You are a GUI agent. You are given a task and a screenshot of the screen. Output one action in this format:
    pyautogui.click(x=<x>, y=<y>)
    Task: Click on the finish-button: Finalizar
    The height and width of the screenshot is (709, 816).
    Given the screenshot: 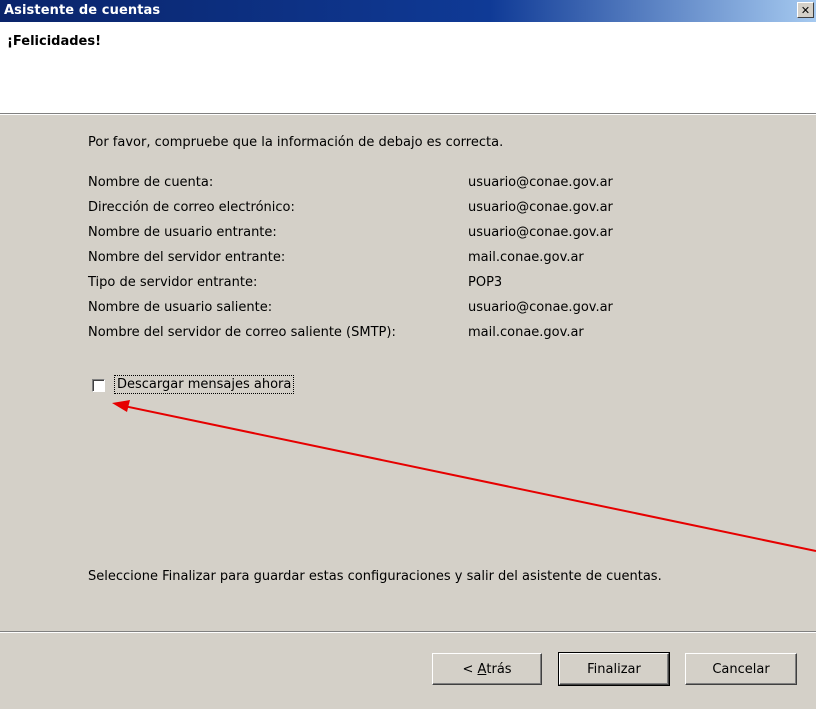 What is the action you would take?
    pyautogui.click(x=614, y=669)
    